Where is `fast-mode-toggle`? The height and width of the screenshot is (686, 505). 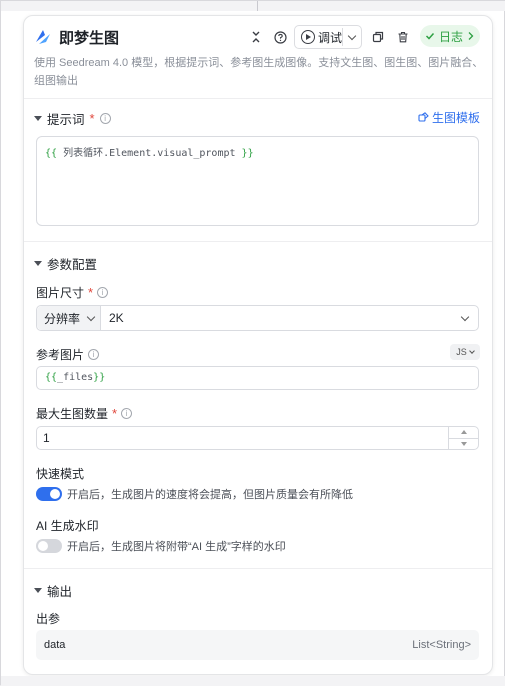
fast-mode-toggle is located at coordinates (49, 494).